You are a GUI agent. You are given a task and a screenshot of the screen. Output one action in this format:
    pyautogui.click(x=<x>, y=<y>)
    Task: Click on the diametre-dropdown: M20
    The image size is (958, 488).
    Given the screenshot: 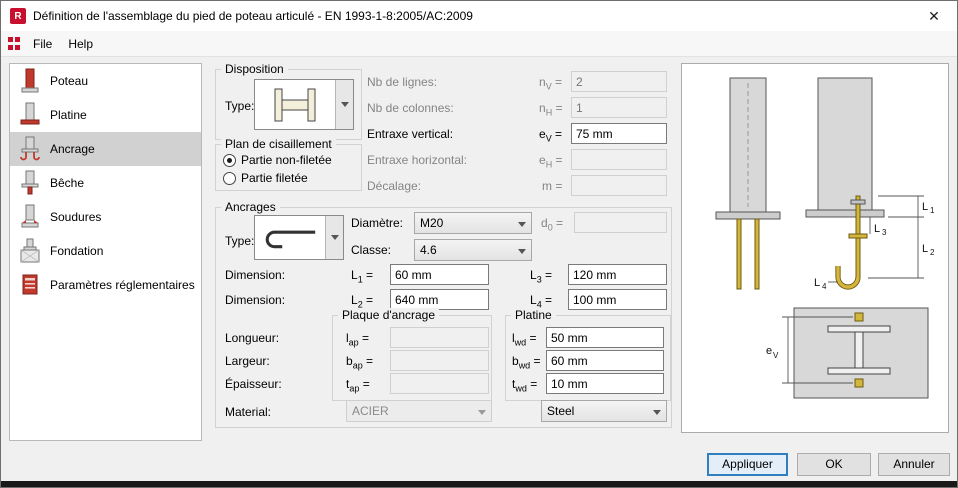 What is the action you would take?
    pyautogui.click(x=473, y=223)
    